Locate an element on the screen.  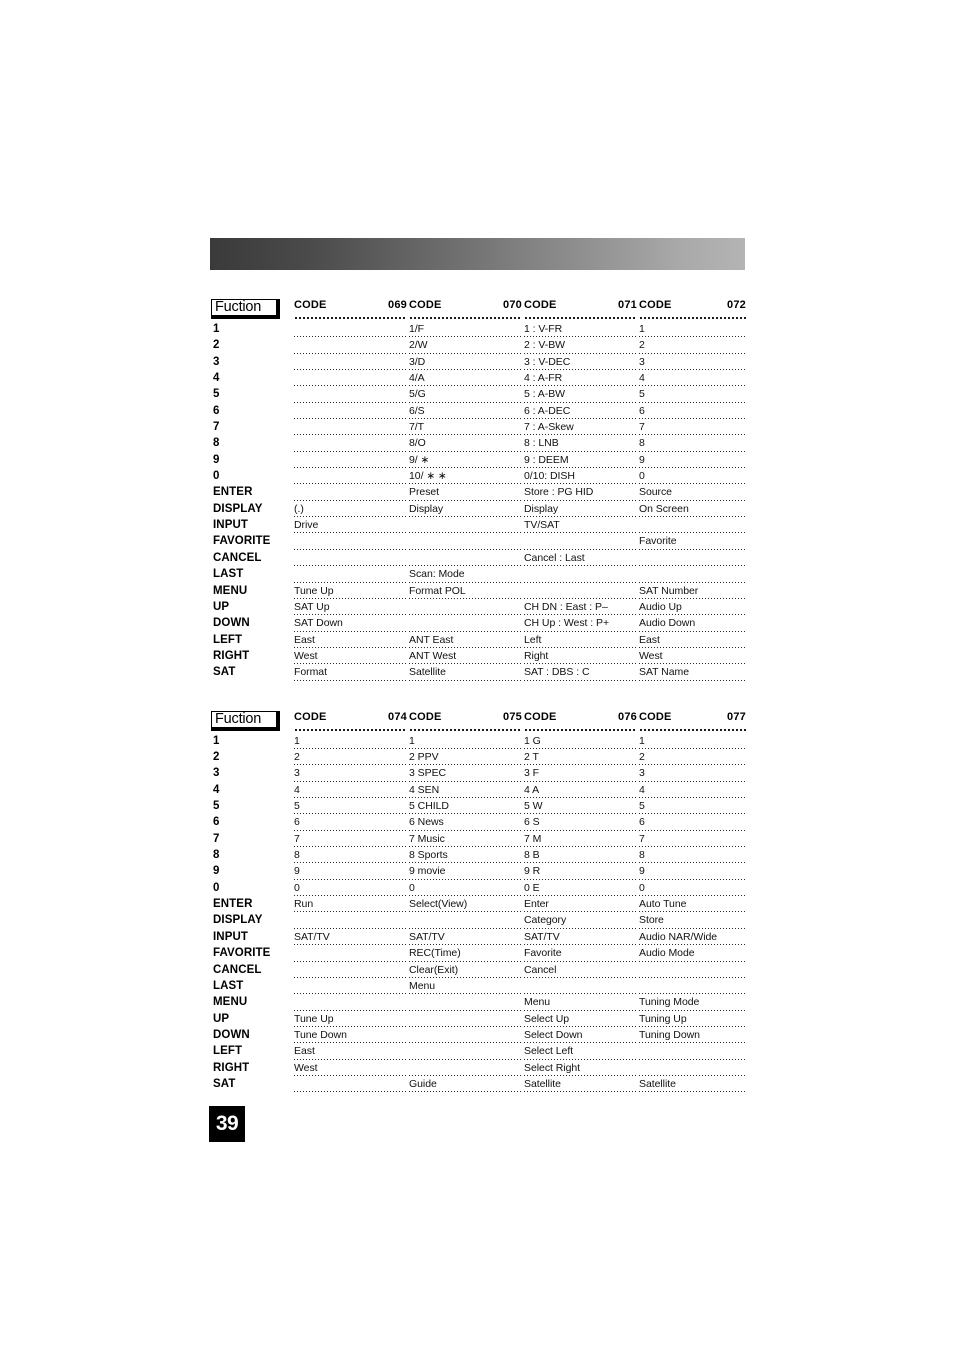
table-row: 2 T is located at coordinates (580, 759).